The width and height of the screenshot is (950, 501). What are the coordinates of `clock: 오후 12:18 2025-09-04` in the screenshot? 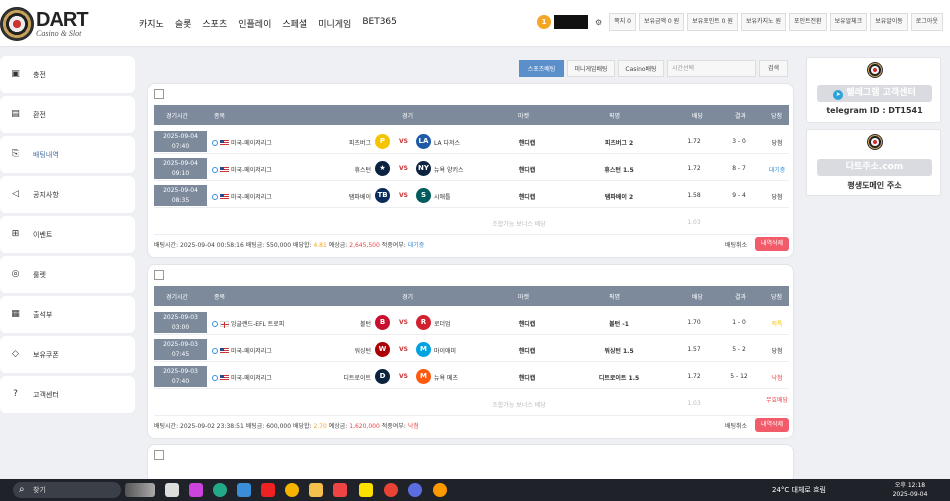 It's located at (910, 490).